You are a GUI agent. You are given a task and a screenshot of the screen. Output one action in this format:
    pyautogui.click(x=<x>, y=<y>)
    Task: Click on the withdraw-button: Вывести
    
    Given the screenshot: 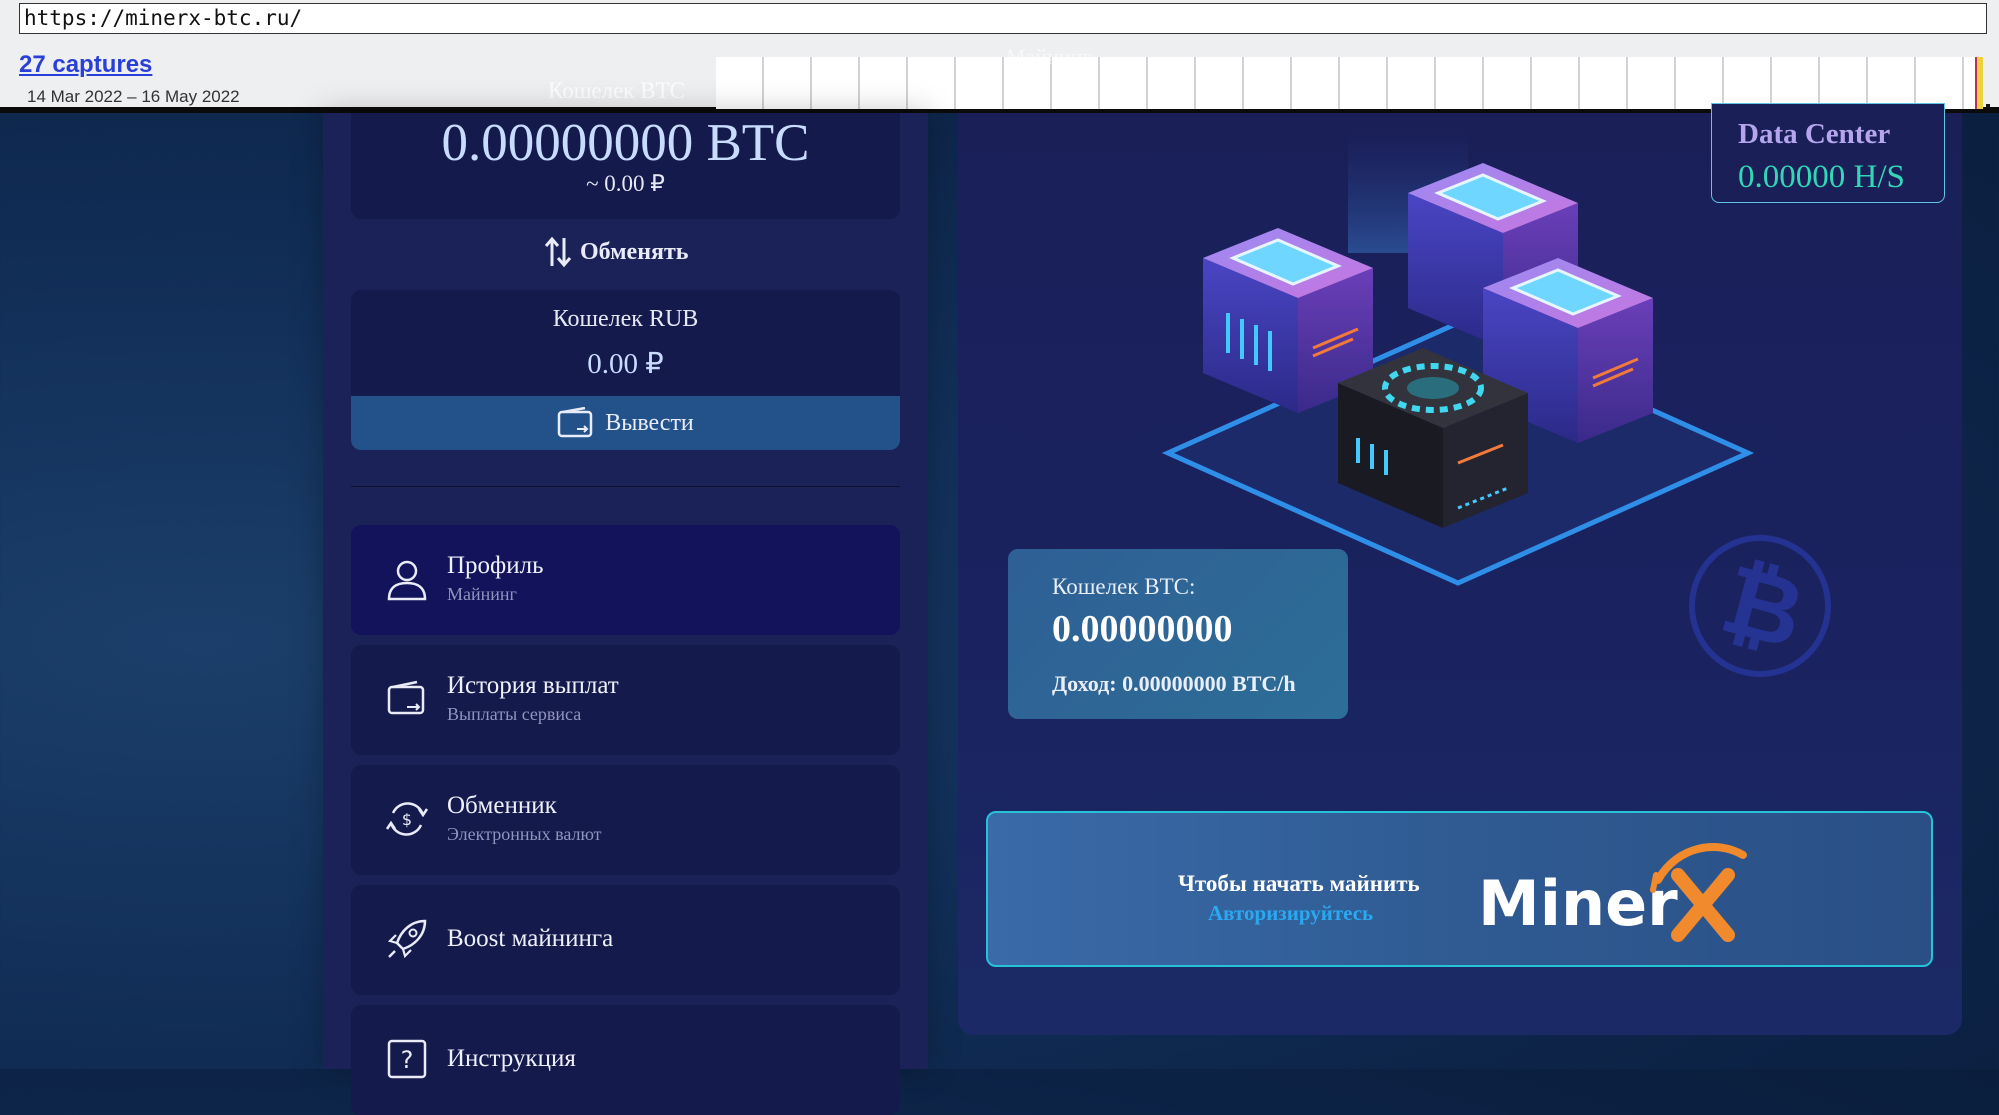 What is the action you would take?
    pyautogui.click(x=625, y=423)
    